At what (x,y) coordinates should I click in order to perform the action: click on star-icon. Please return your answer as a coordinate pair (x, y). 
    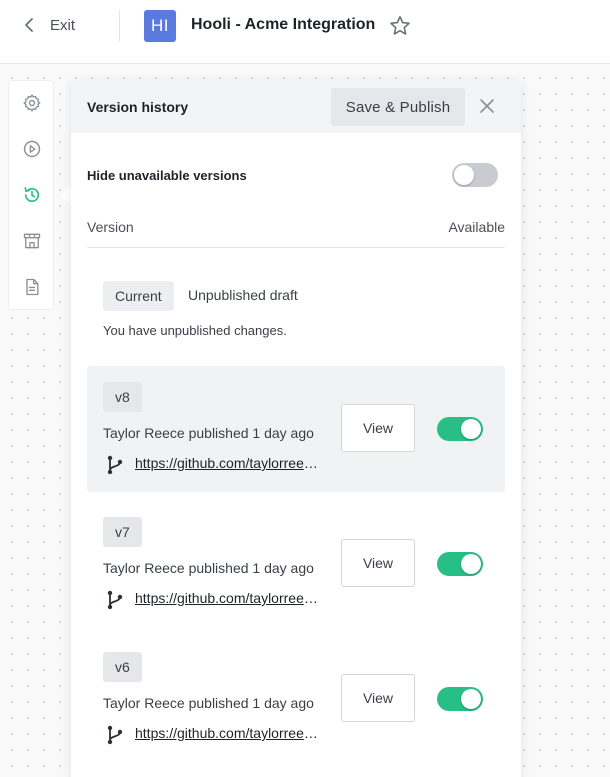
    Looking at the image, I should click on (400, 26).